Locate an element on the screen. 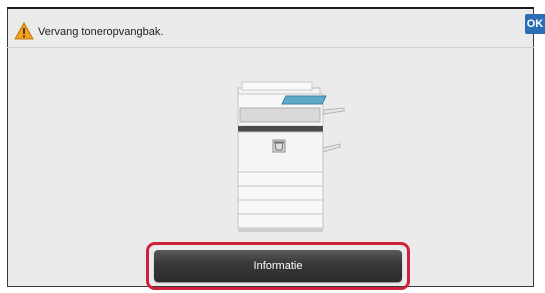 This screenshot has height=293, width=545. info-button: Informatie is located at coordinates (278, 266).